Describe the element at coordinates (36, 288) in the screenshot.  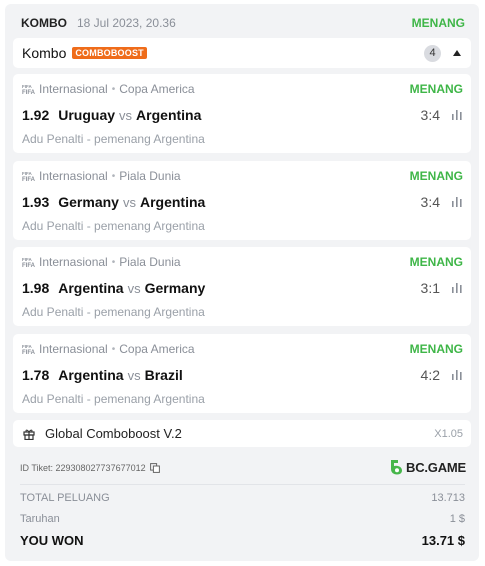
I see `match-odds: 1.98` at that location.